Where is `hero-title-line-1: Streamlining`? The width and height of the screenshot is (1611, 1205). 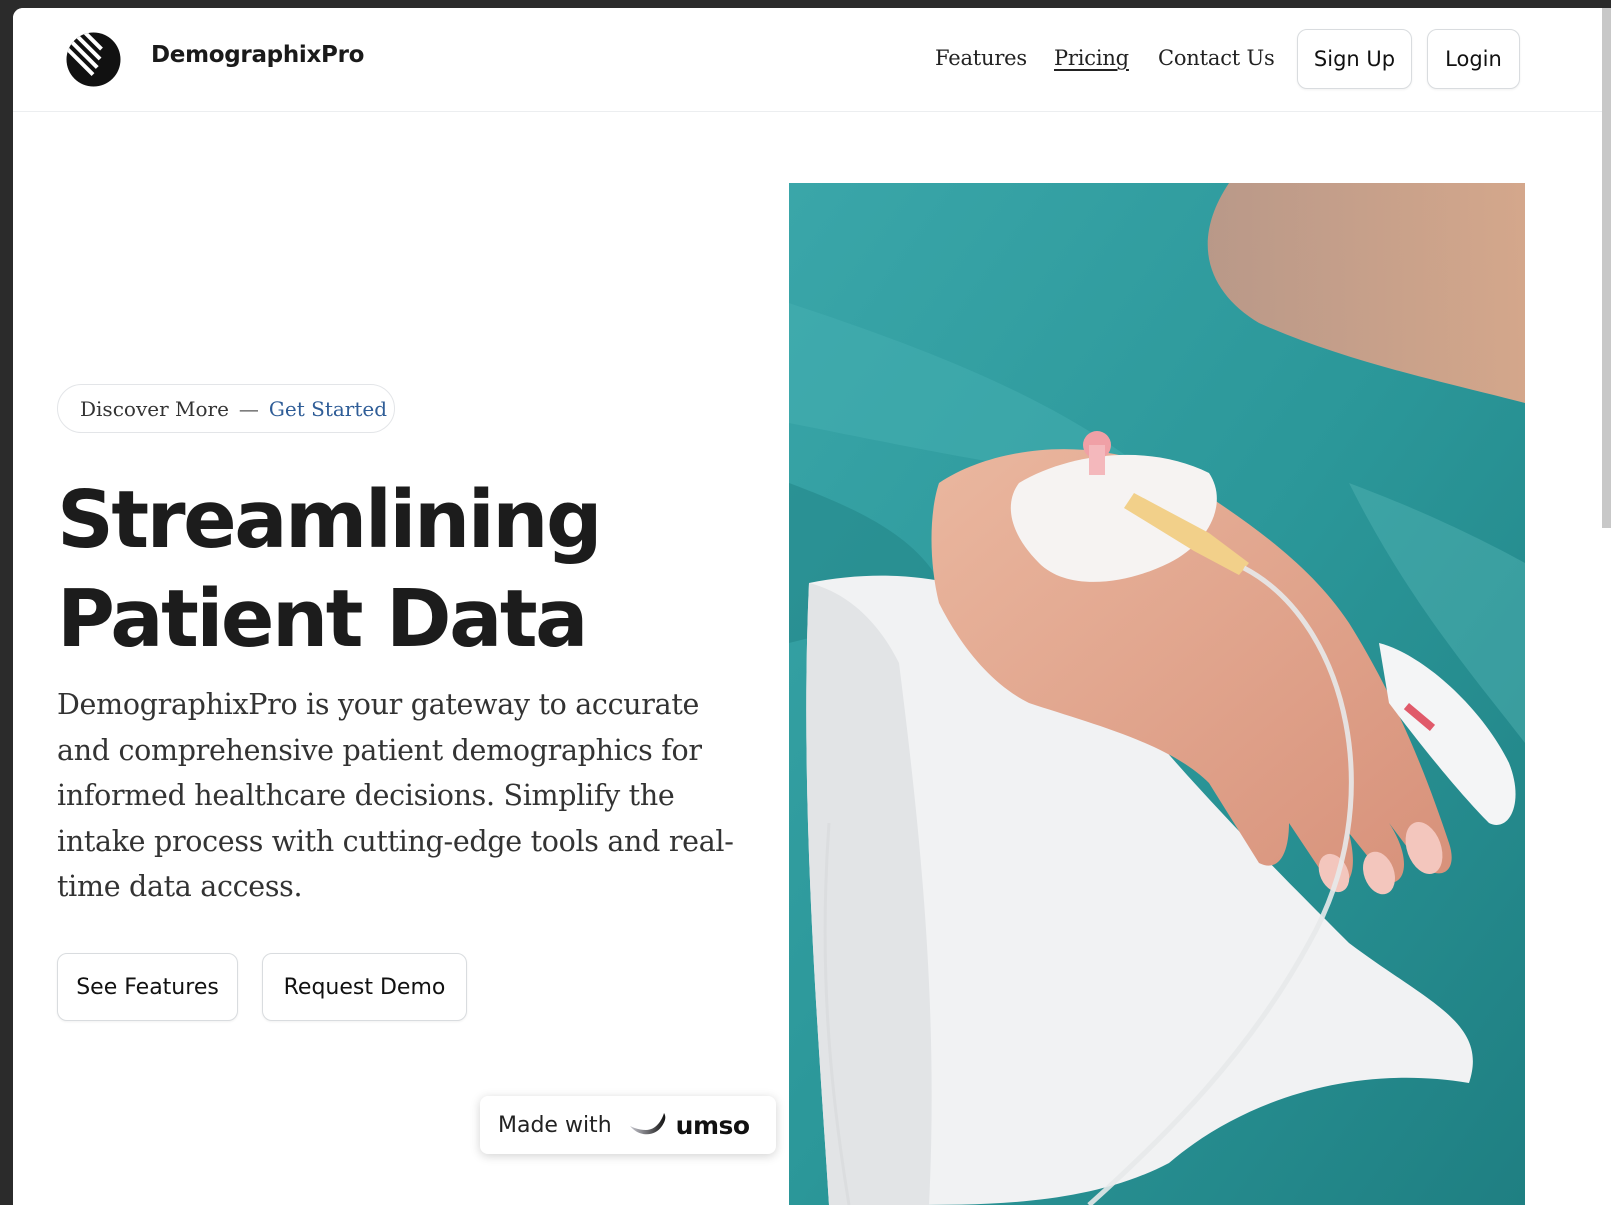
hero-title-line-1: Streamlining is located at coordinates (330, 520).